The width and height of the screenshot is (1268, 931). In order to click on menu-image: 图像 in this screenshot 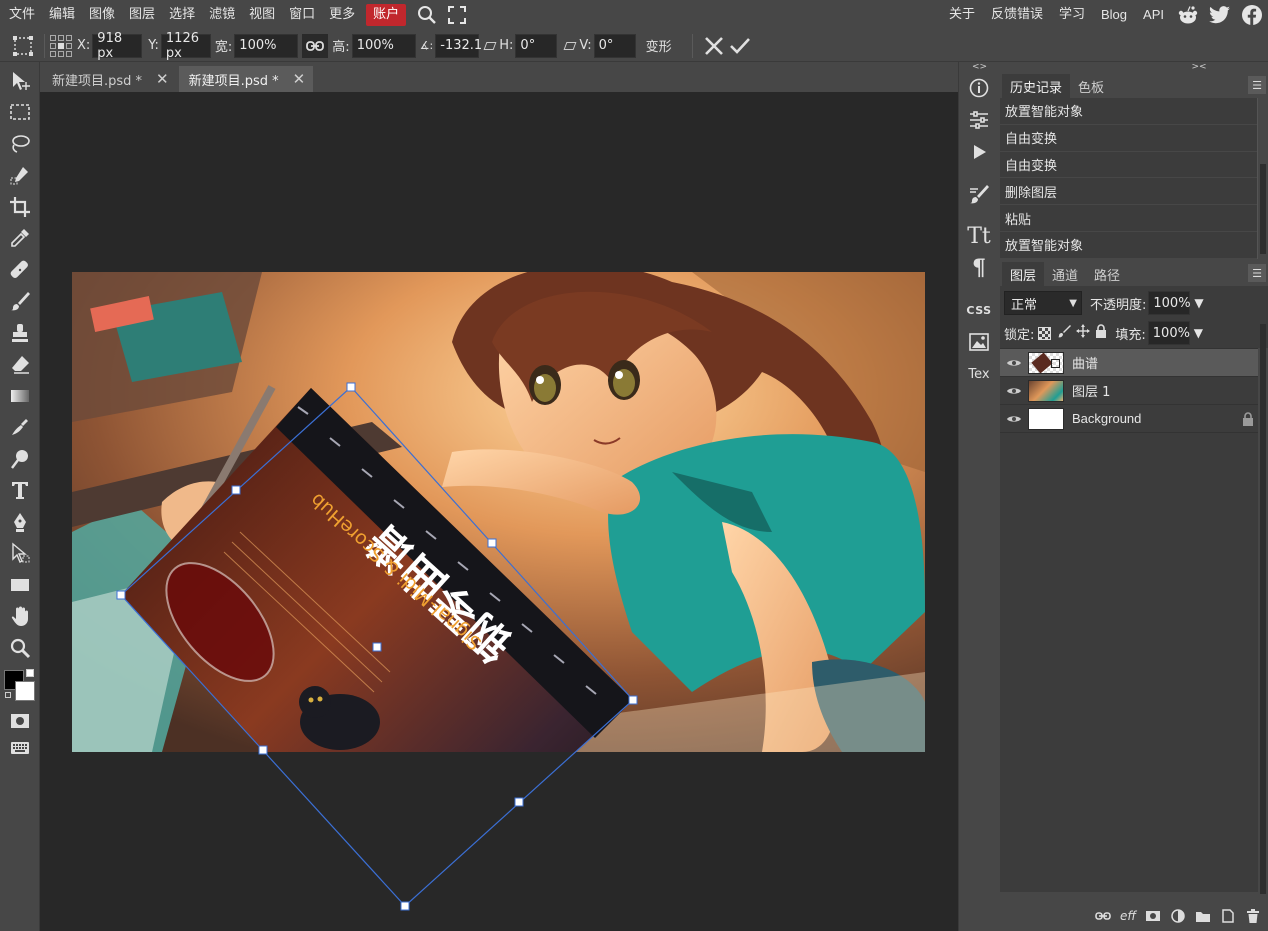, I will do `click(102, 15)`.